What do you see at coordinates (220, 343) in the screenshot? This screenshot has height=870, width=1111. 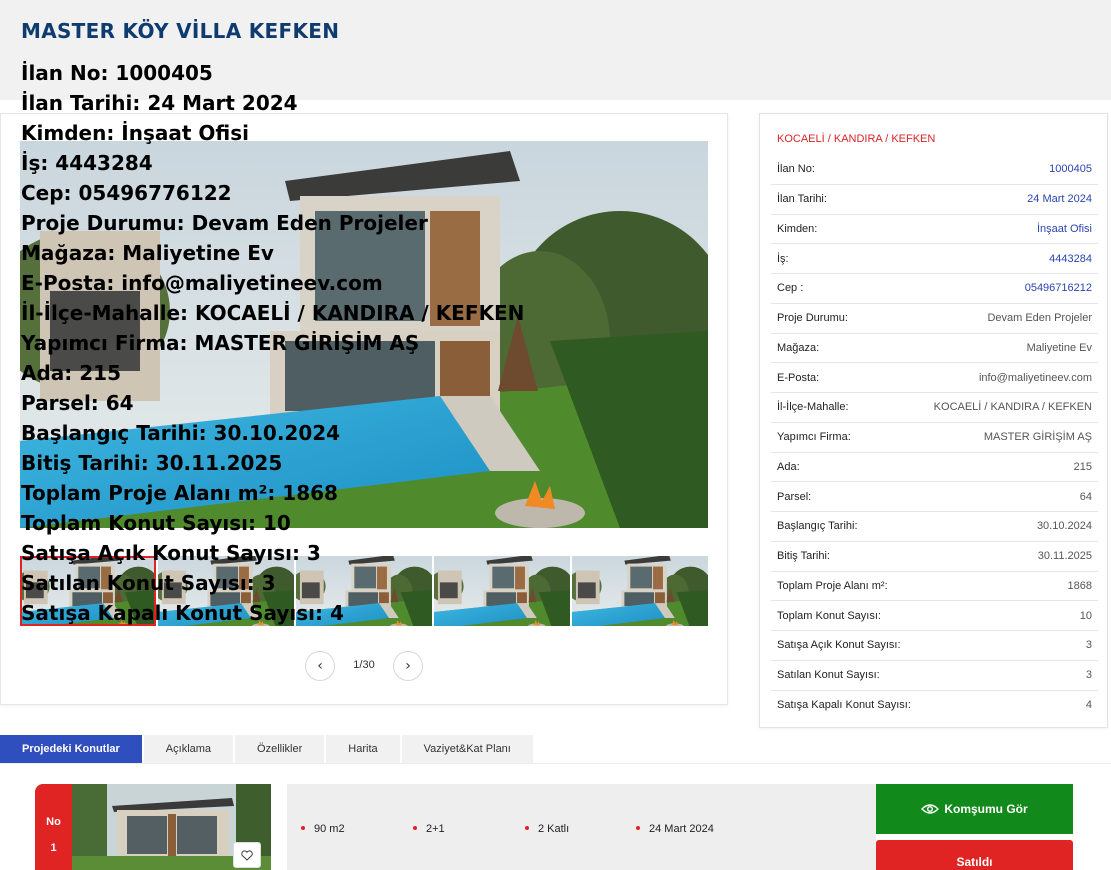 I see `overlay-line: Yapımcı Firma: MASTER GİRİŞİM AŞ` at bounding box center [220, 343].